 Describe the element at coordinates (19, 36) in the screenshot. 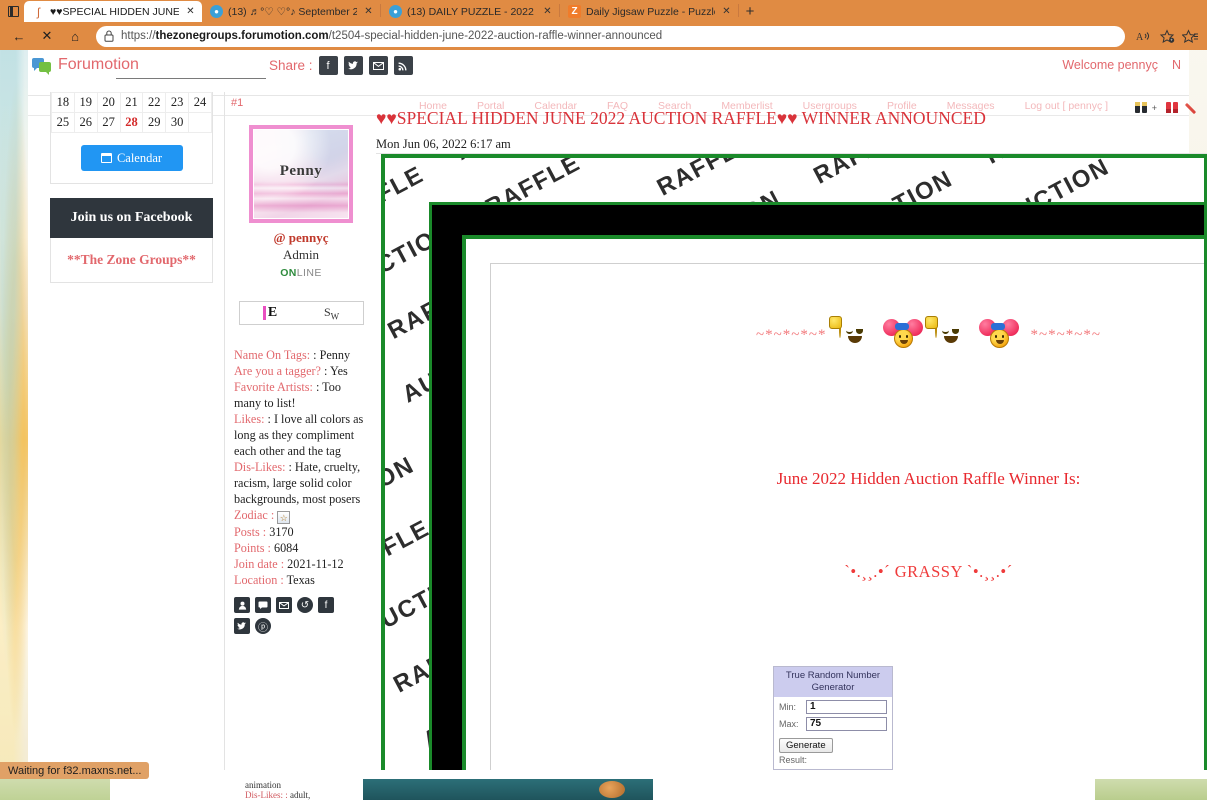

I see `back-button: ←` at that location.